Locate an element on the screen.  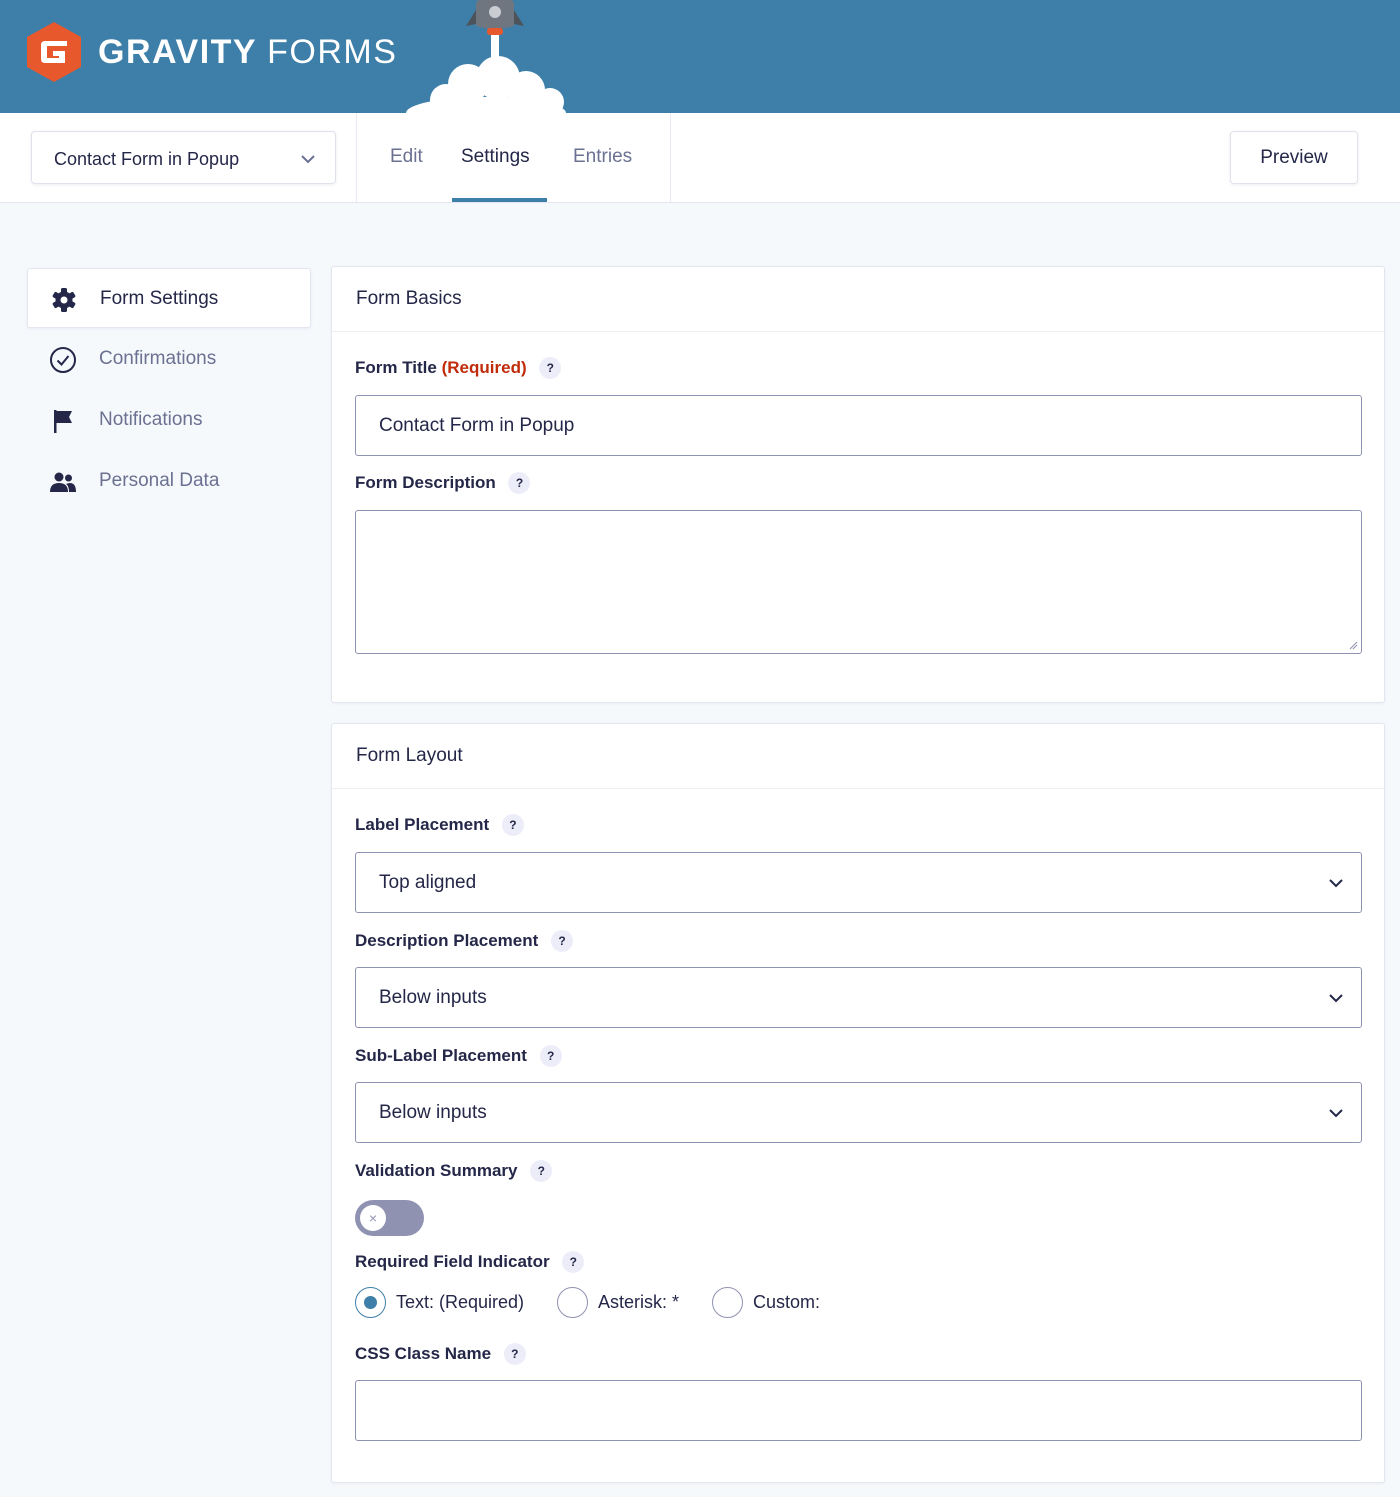
sublabel-placement-value: Below inputs is located at coordinates (433, 1112).